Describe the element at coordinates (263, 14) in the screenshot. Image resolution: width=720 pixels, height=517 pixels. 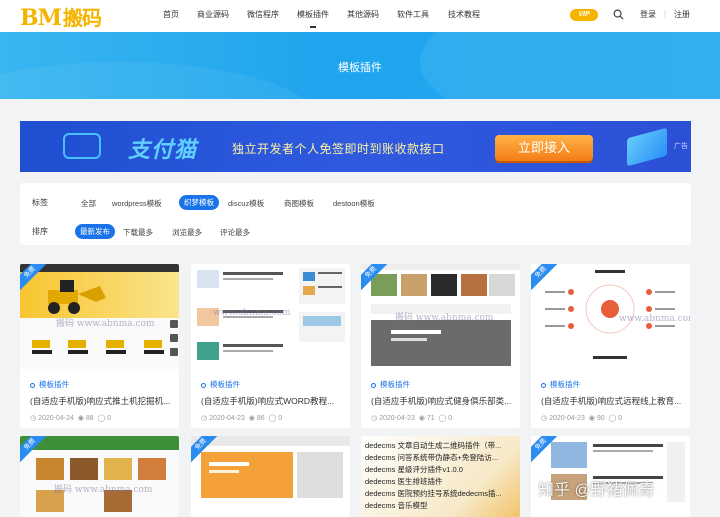
I see `nav-wechat-apps: 微信程序` at that location.